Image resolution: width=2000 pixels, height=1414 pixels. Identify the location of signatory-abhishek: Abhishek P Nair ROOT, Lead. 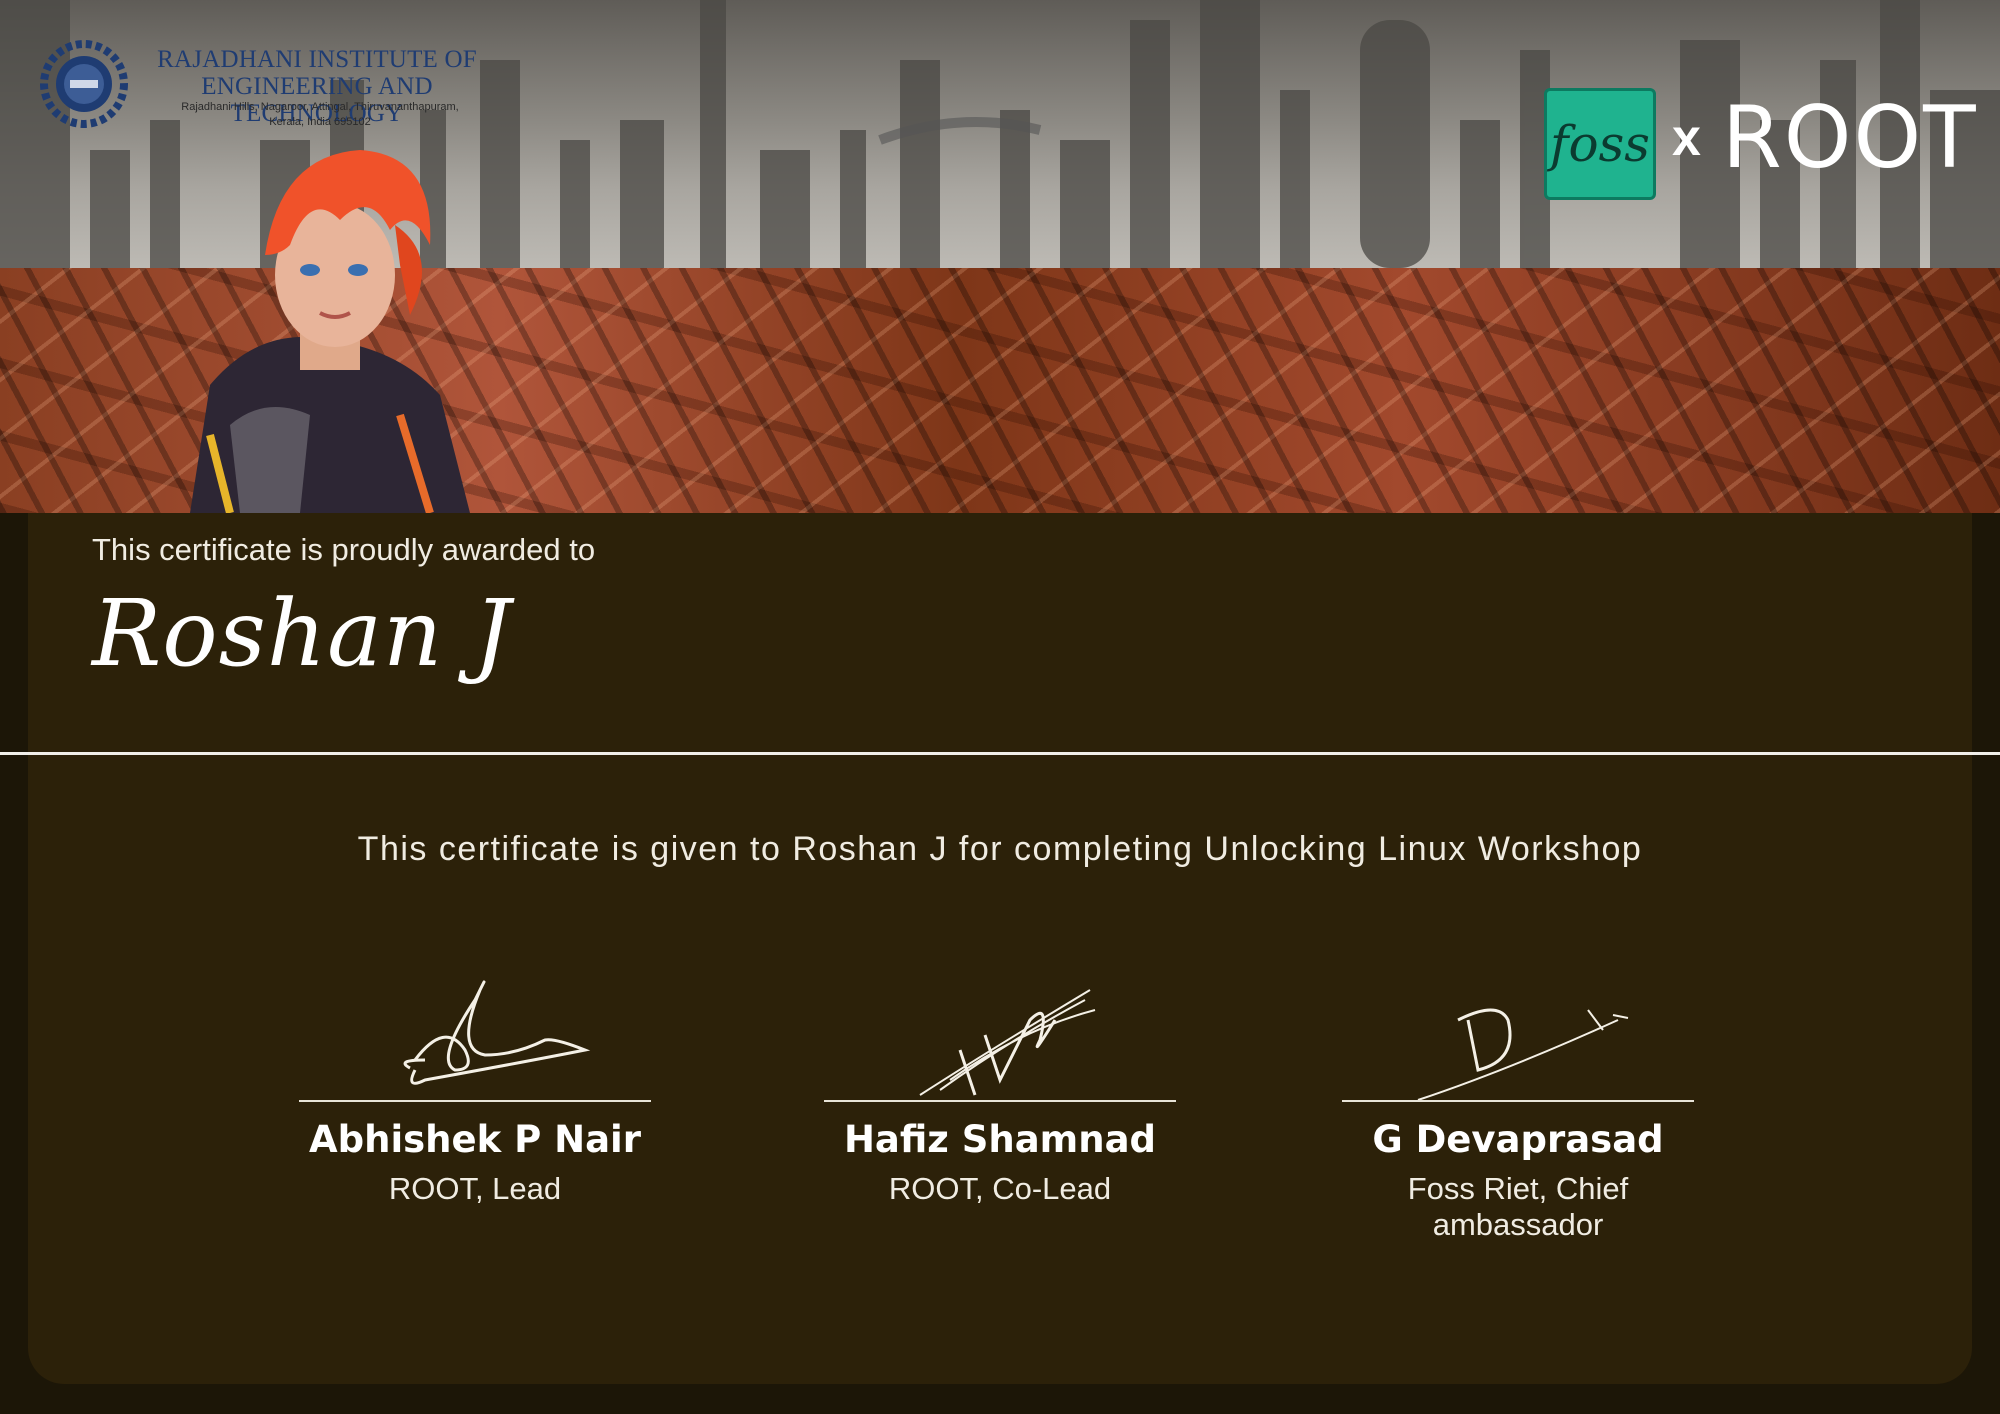
(475, 1083).